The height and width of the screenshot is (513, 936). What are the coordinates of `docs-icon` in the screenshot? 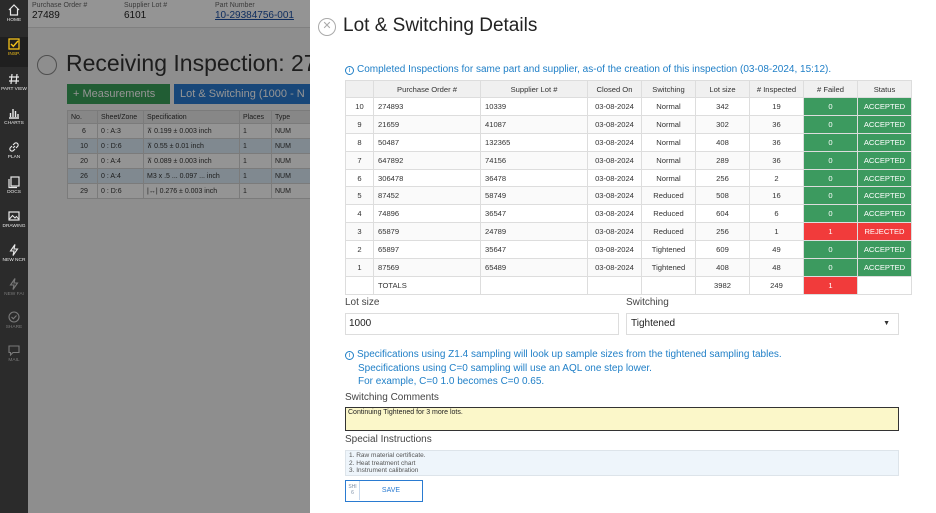 It's located at (14, 182).